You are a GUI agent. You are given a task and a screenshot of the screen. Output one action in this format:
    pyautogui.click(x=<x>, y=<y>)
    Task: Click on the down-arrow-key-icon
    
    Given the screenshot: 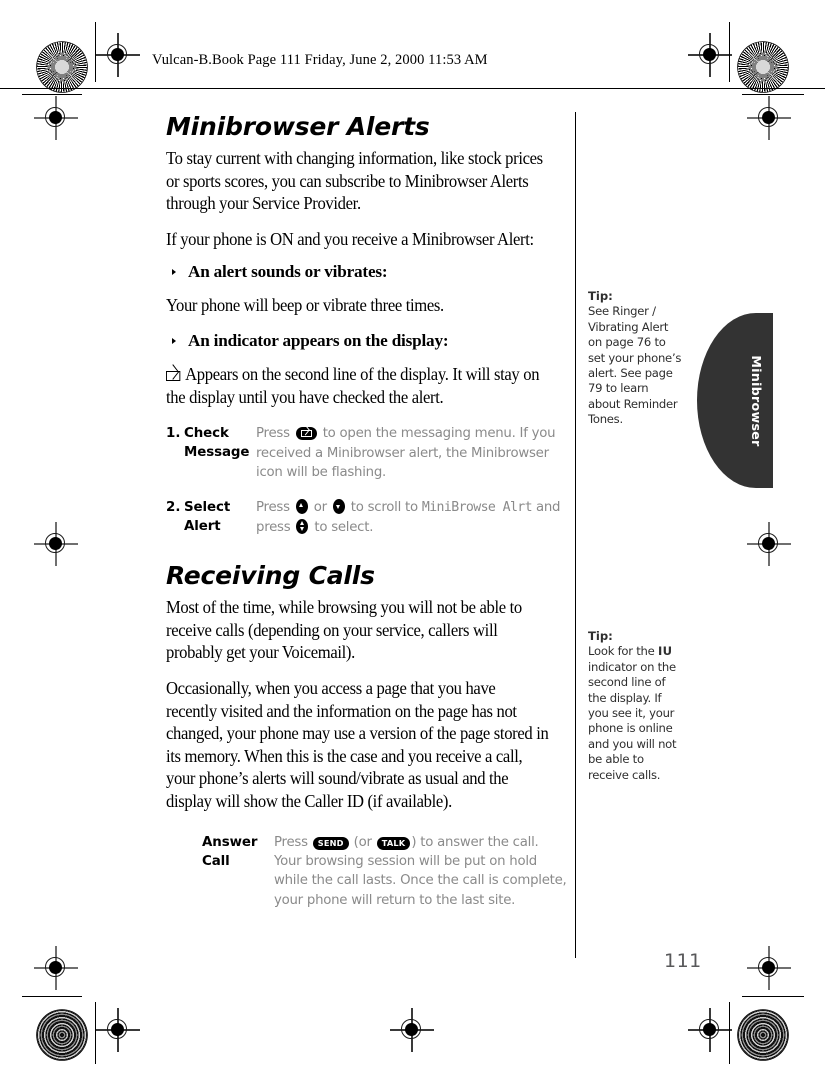 What is the action you would take?
    pyautogui.click(x=338, y=507)
    